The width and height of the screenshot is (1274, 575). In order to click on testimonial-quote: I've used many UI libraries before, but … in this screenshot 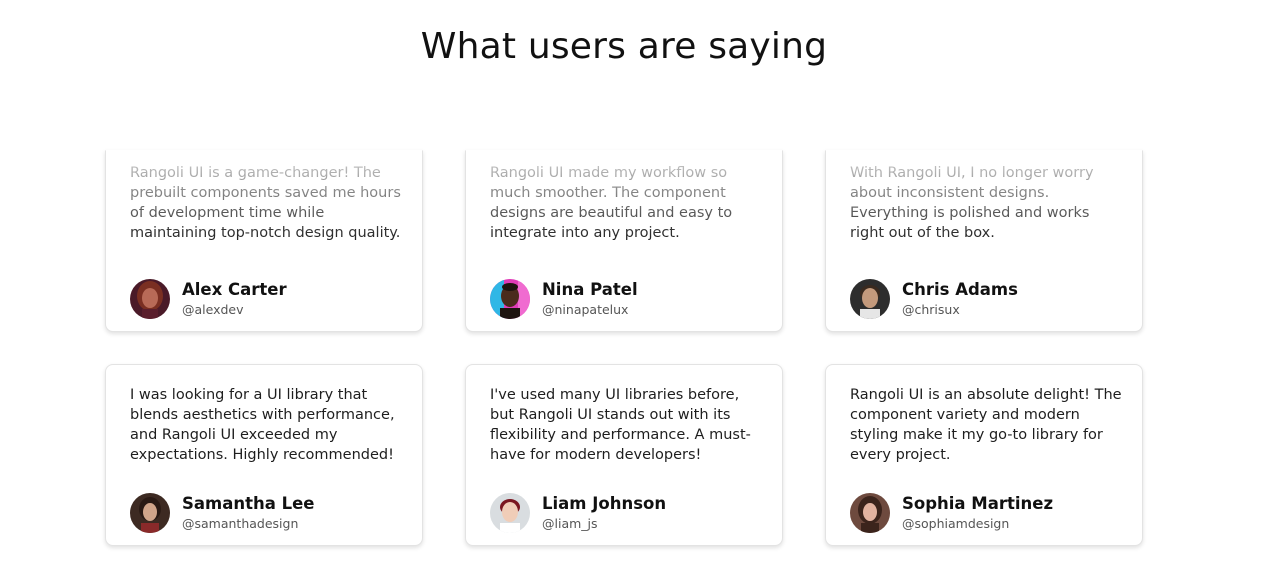, I will do `click(620, 425)`.